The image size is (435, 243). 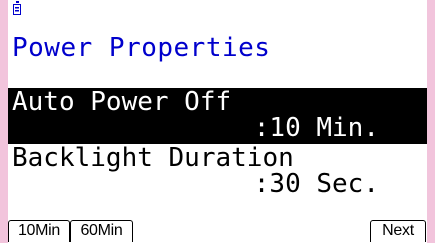 What do you see at coordinates (316, 128) in the screenshot?
I see `setting-value: :10 Min.` at bounding box center [316, 128].